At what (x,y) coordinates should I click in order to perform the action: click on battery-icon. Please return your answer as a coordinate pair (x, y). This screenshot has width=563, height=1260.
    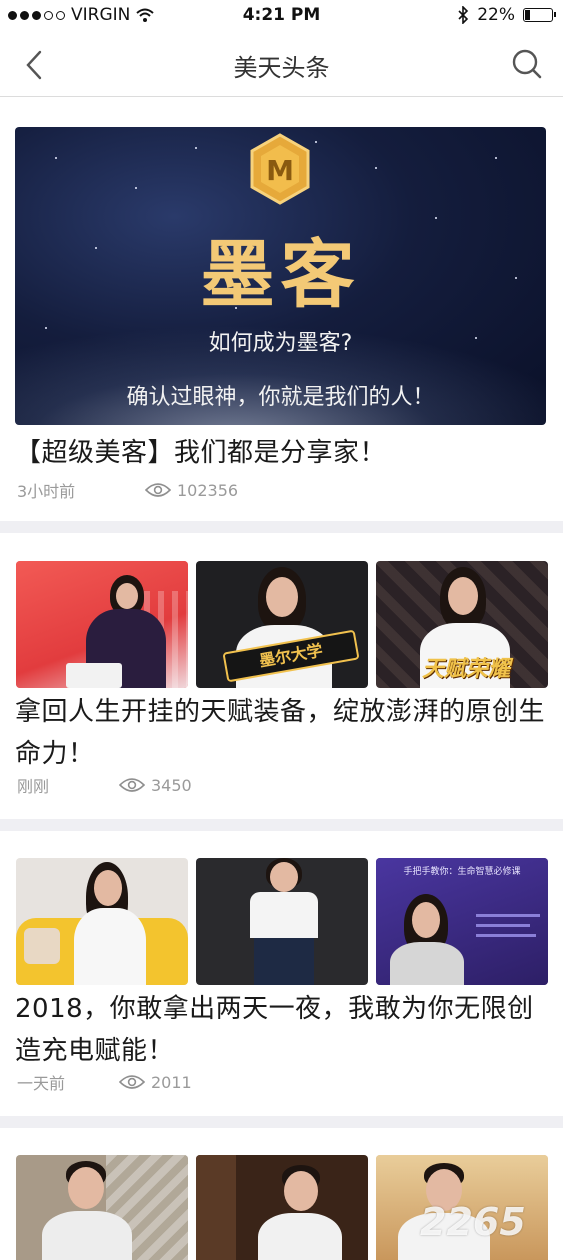
    Looking at the image, I should click on (539, 15).